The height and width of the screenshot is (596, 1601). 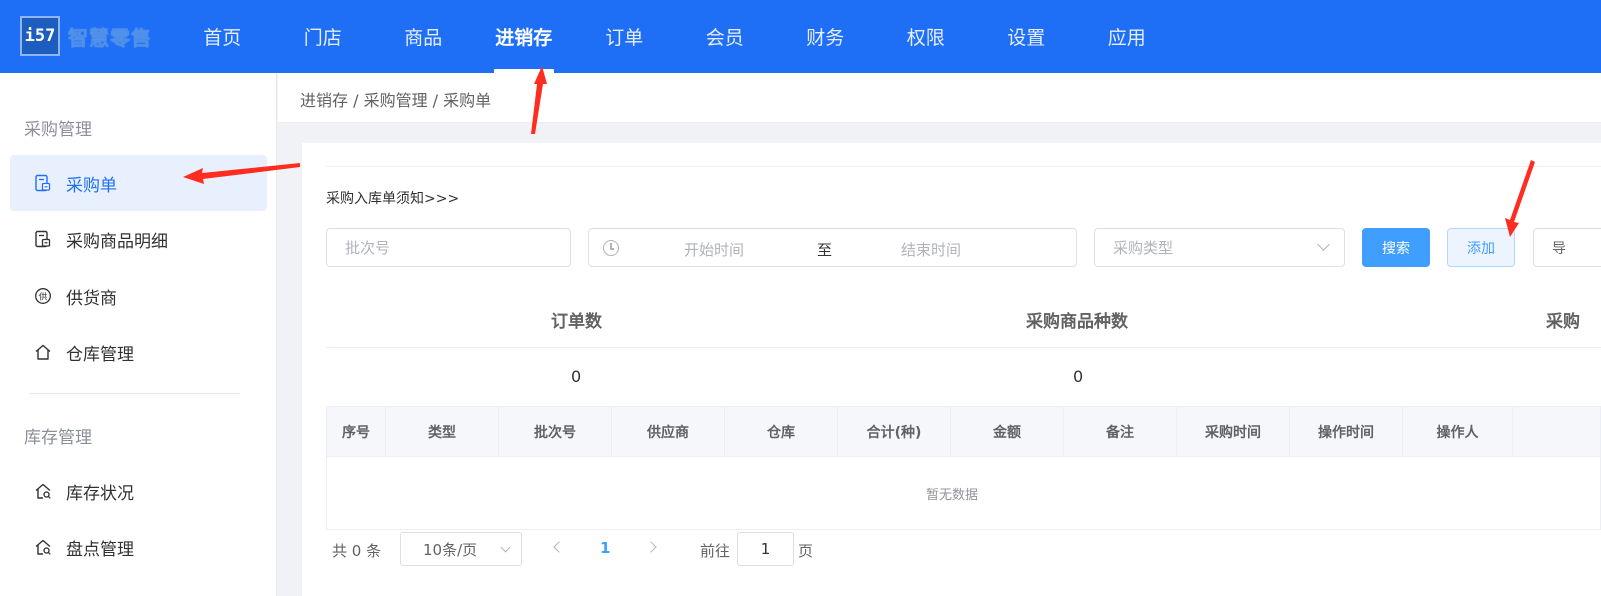 I want to click on supplier-icon: 供, so click(x=43, y=296).